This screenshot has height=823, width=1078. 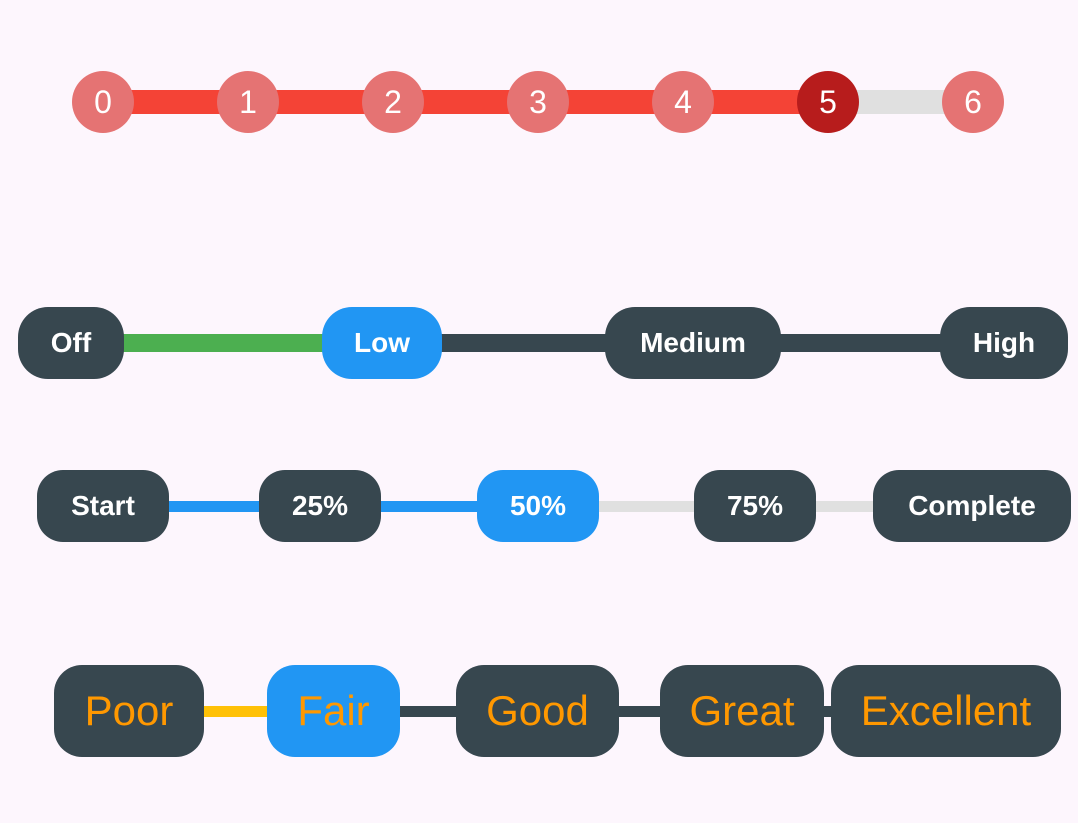 I want to click on rating-slider: Poor Fair Good Great Excellent, so click(x=539, y=711).